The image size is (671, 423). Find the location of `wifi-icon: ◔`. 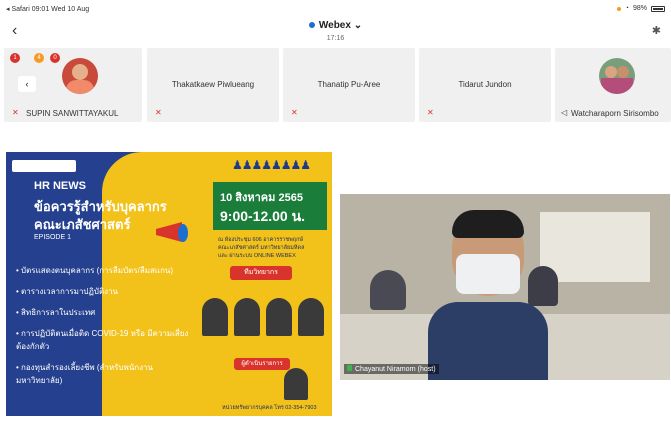

wifi-icon: ◔ is located at coordinates (626, 8).